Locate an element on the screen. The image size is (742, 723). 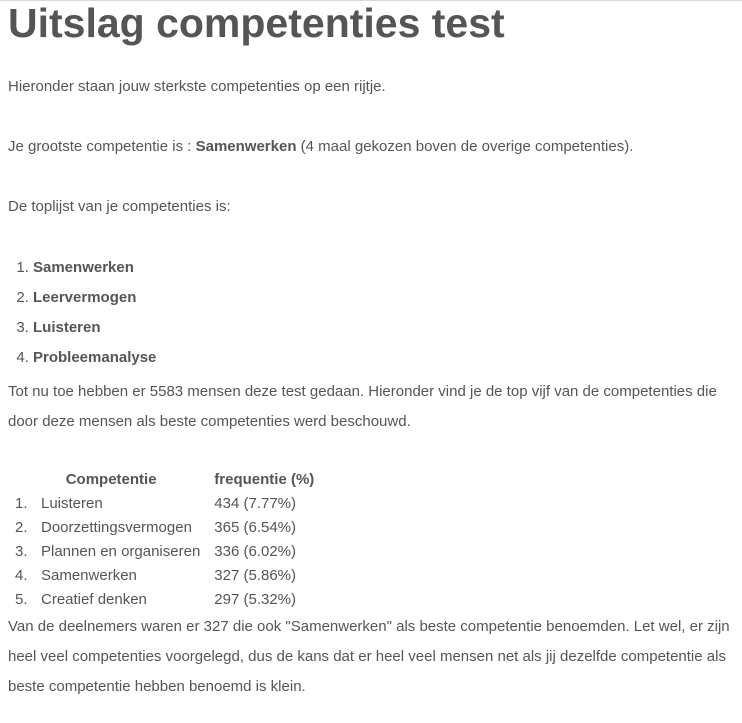
column-header-frequency: frequentie (%) is located at coordinates (264, 479).